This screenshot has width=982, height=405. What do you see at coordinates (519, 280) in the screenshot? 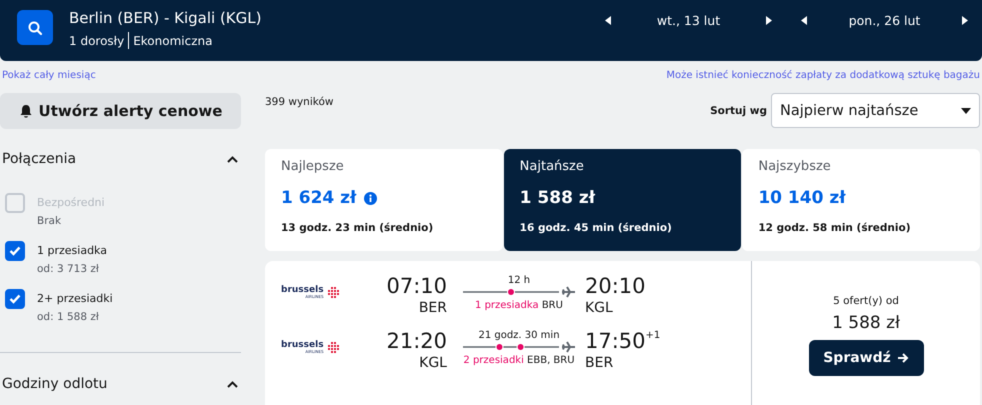
I see `flight-duration: 12 h` at bounding box center [519, 280].